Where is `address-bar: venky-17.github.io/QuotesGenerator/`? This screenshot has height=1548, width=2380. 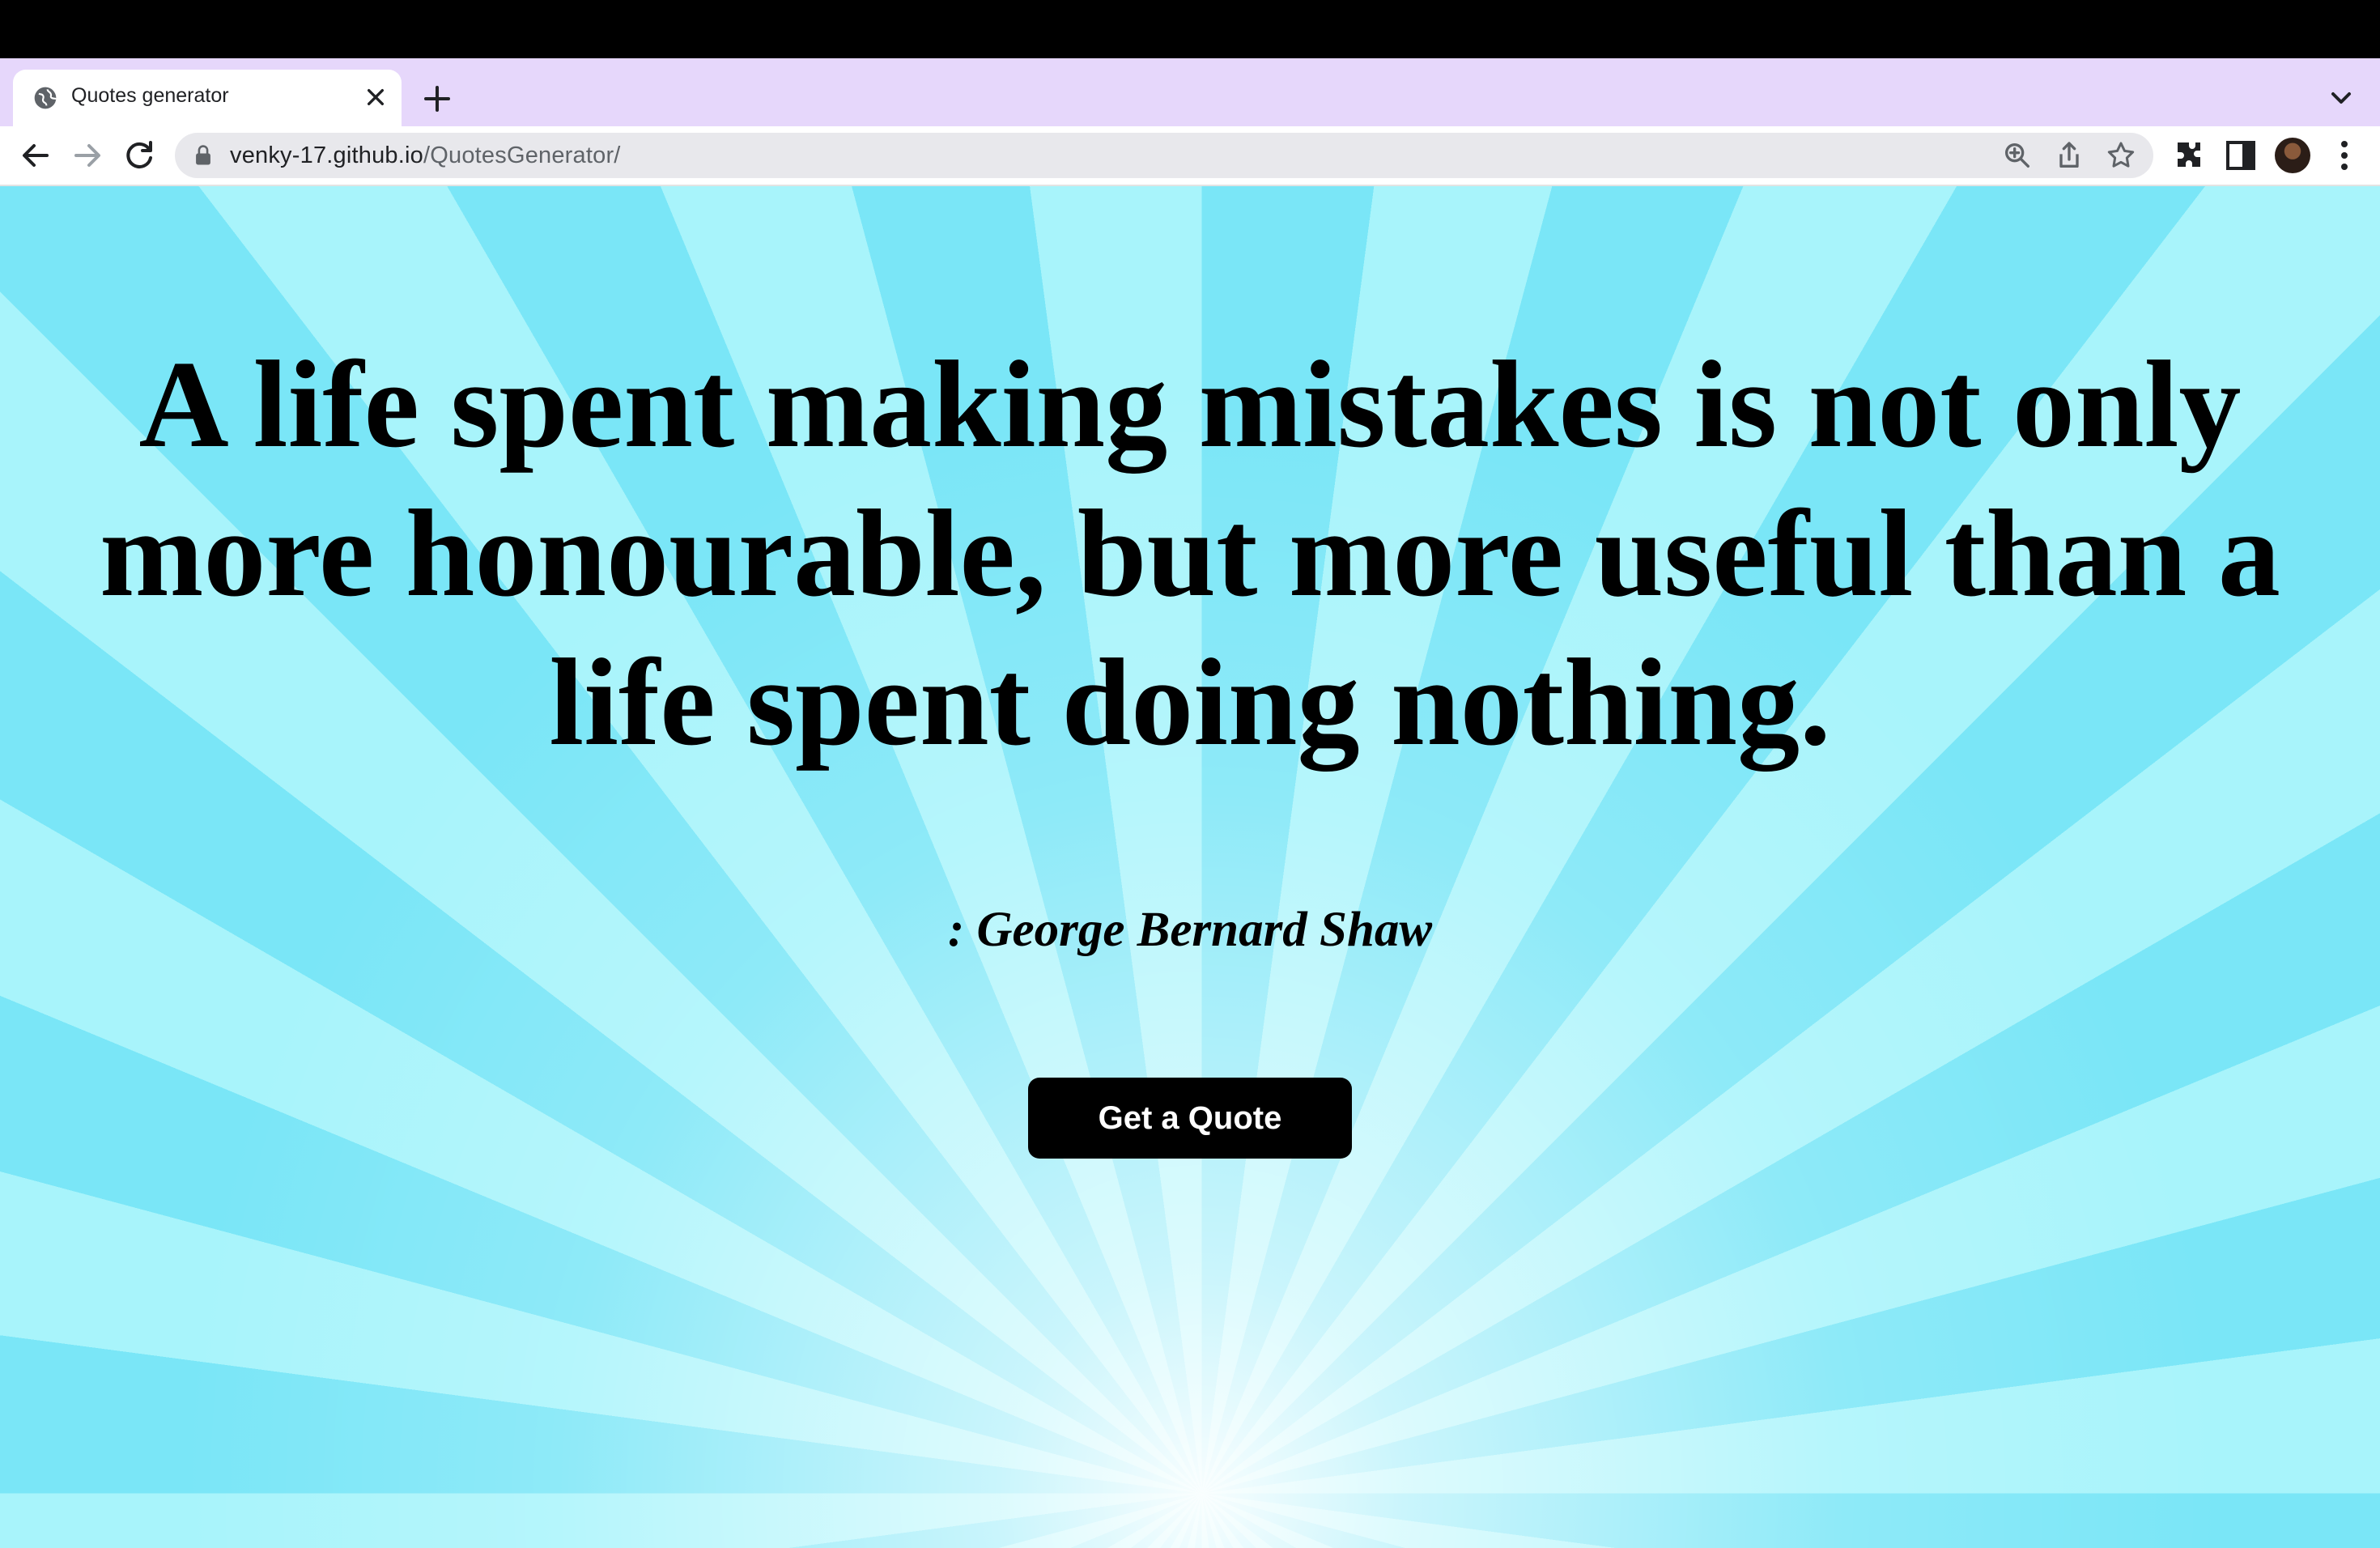
address-bar: venky-17.github.io/QuotesGenerator/ is located at coordinates (1164, 156).